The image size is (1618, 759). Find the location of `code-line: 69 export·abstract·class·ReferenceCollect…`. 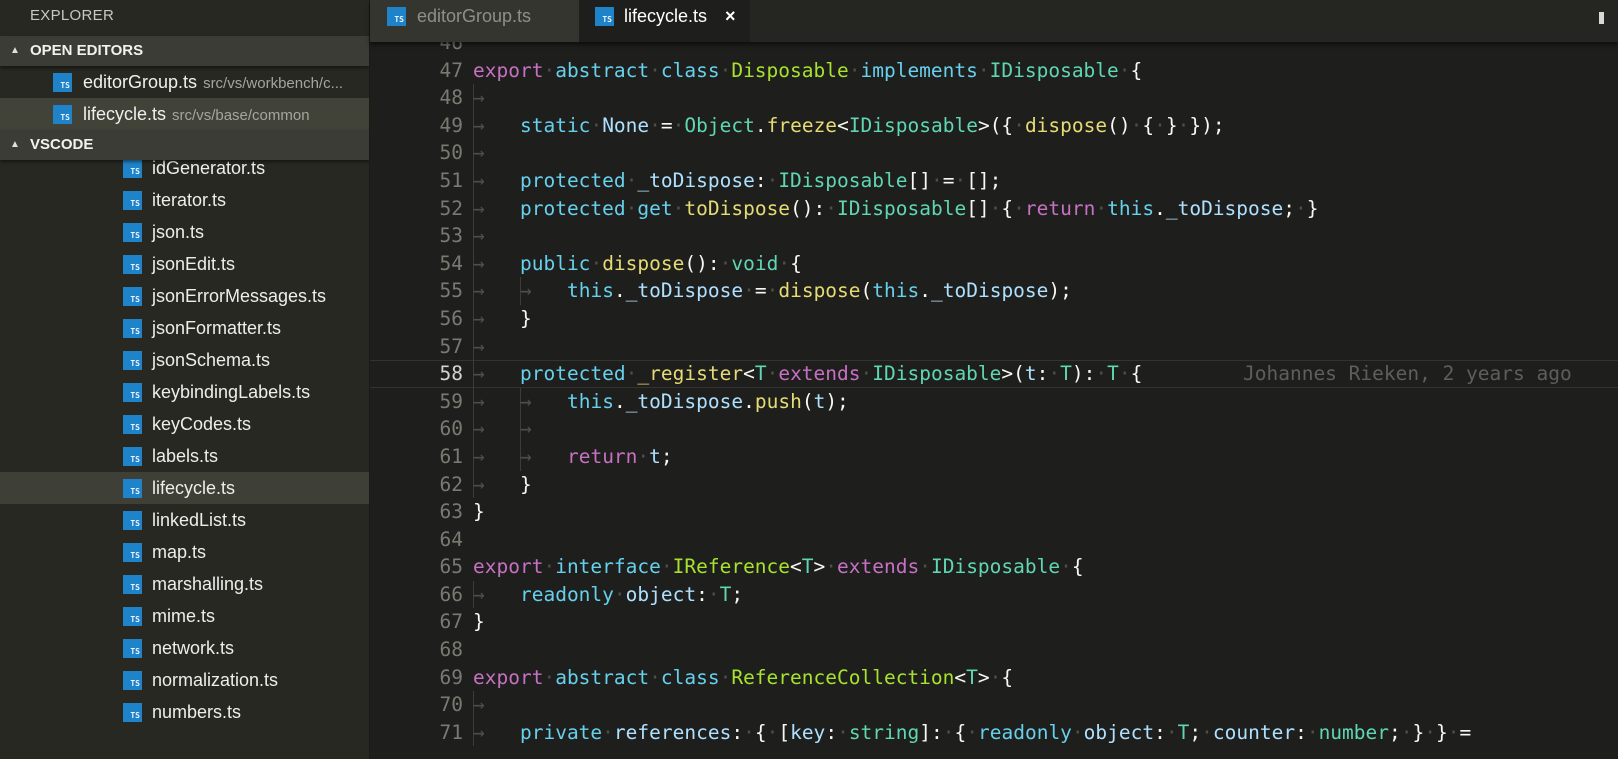

code-line: 69 export·abstract·class·ReferenceCollect… is located at coordinates (994, 678).